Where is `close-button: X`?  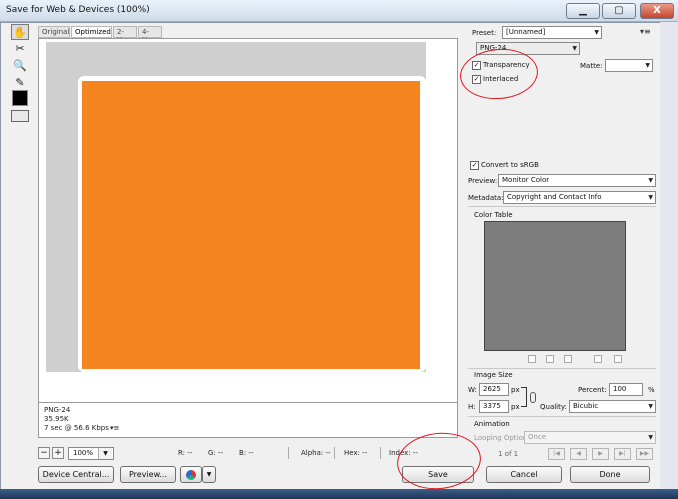
close-button: X is located at coordinates (657, 11).